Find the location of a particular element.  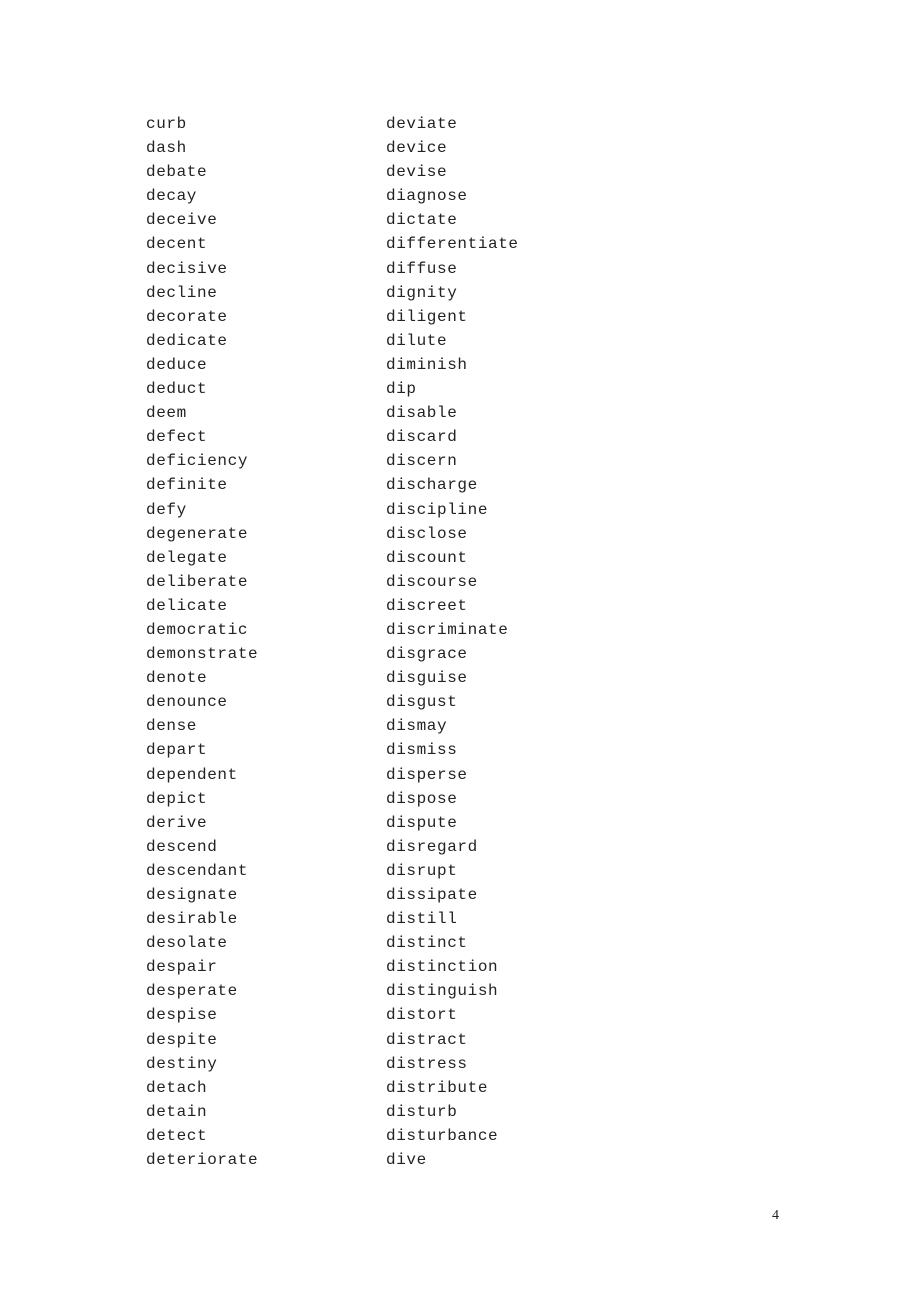

word-item: despise is located at coordinates (182, 1015).